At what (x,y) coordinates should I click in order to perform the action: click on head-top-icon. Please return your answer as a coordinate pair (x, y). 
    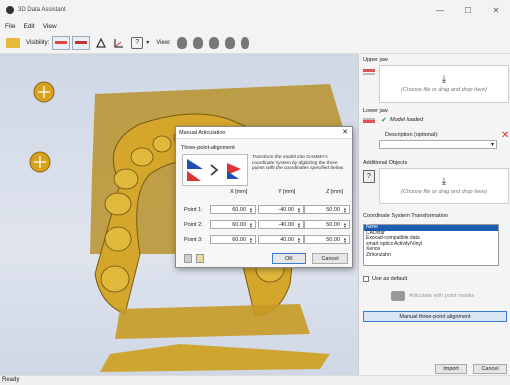
    Looking at the image, I should click on (244, 42).